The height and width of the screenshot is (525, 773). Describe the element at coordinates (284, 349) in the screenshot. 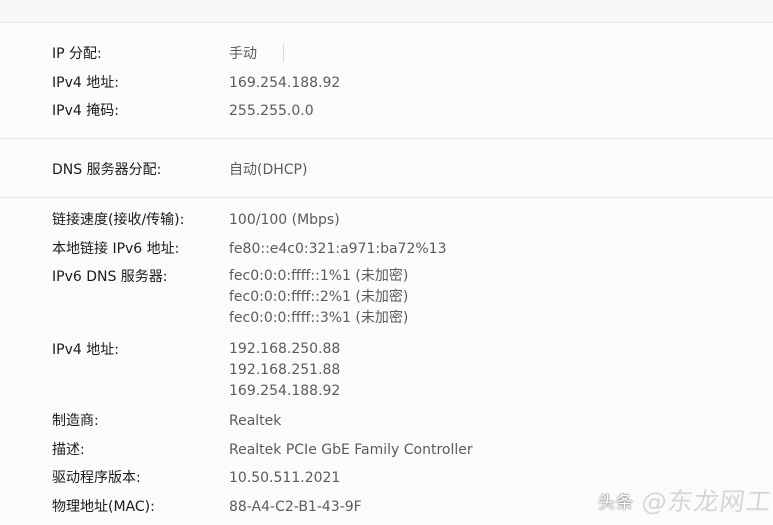

I see `ipv4-address-value: 192.168.250.88` at that location.